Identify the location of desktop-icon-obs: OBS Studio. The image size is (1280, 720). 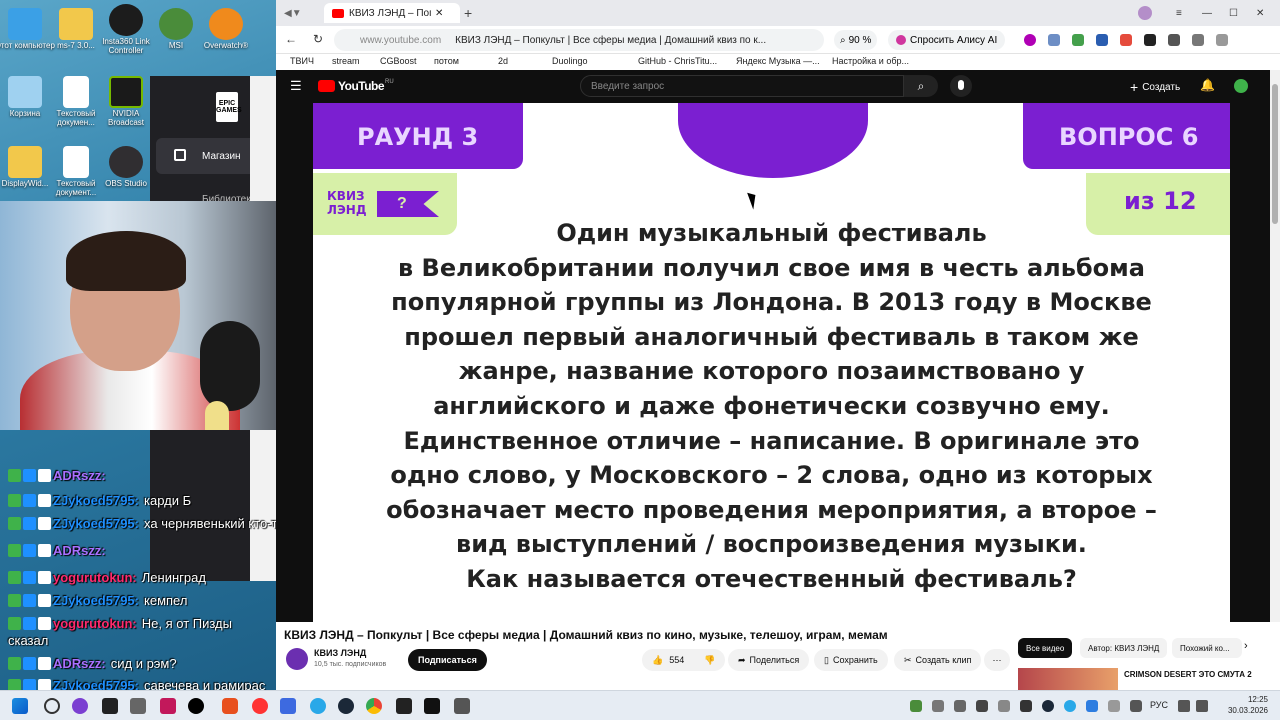
(126, 167).